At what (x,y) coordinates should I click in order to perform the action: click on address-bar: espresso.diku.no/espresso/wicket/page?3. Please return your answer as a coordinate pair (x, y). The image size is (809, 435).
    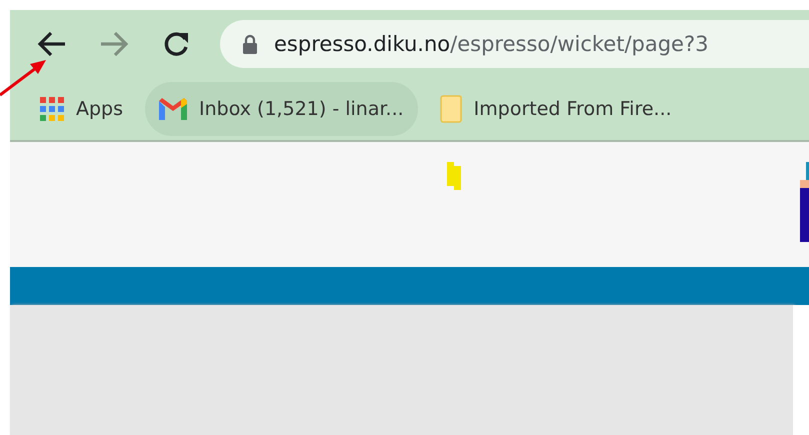
    Looking at the image, I should click on (514, 44).